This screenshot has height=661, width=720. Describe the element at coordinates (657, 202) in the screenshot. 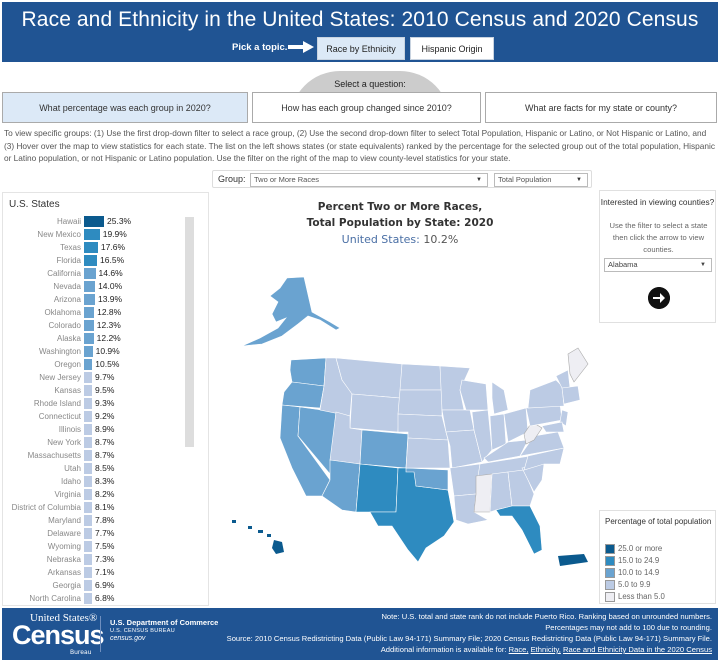

I see `county-panel-title: Interested in viewing counties?` at that location.